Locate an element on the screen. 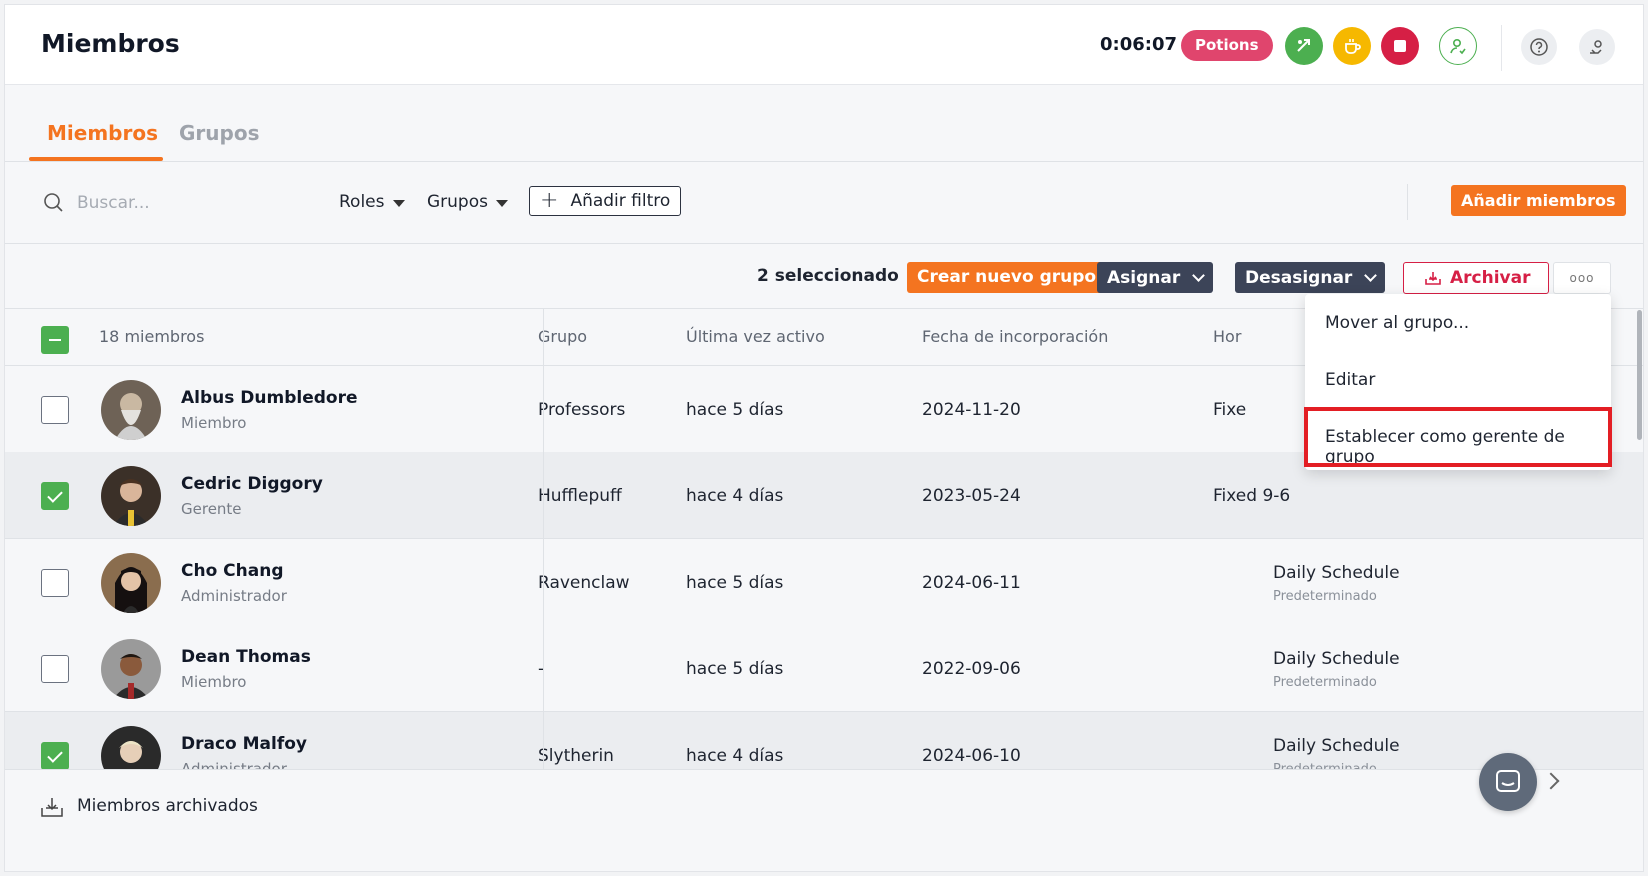 This screenshot has width=1648, height=876. groups-dropdown: Grupos is located at coordinates (467, 202).